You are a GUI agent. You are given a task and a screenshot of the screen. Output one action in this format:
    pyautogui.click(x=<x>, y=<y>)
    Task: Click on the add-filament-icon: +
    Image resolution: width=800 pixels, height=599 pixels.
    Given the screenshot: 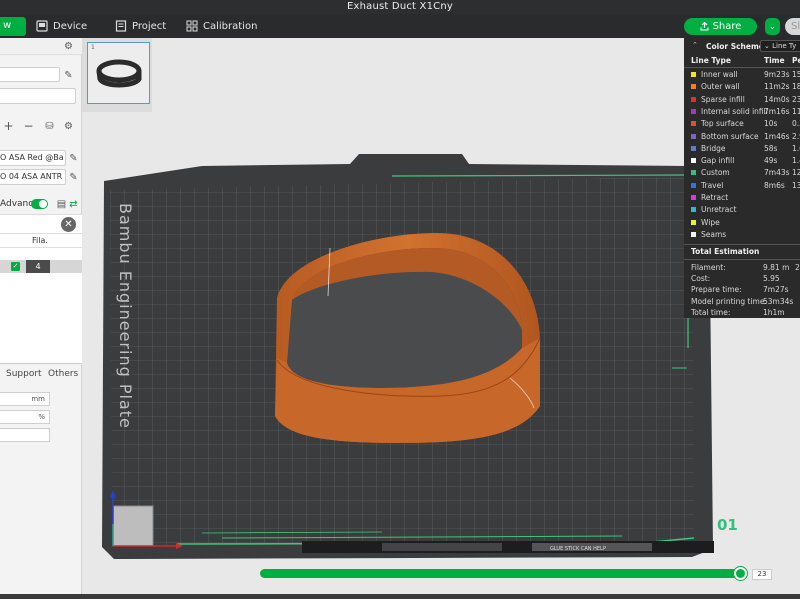 What is the action you would take?
    pyautogui.click(x=8, y=126)
    